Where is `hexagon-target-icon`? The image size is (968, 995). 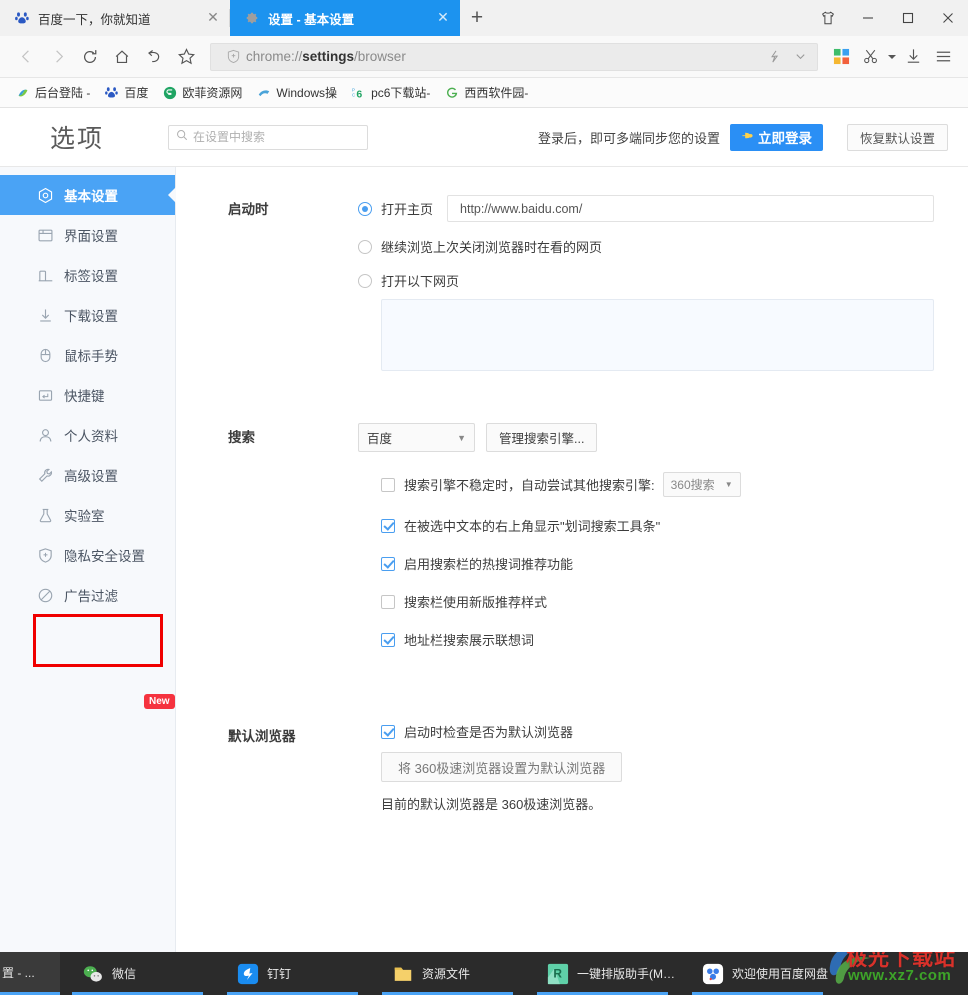
hexagon-target-icon is located at coordinates (45, 195).